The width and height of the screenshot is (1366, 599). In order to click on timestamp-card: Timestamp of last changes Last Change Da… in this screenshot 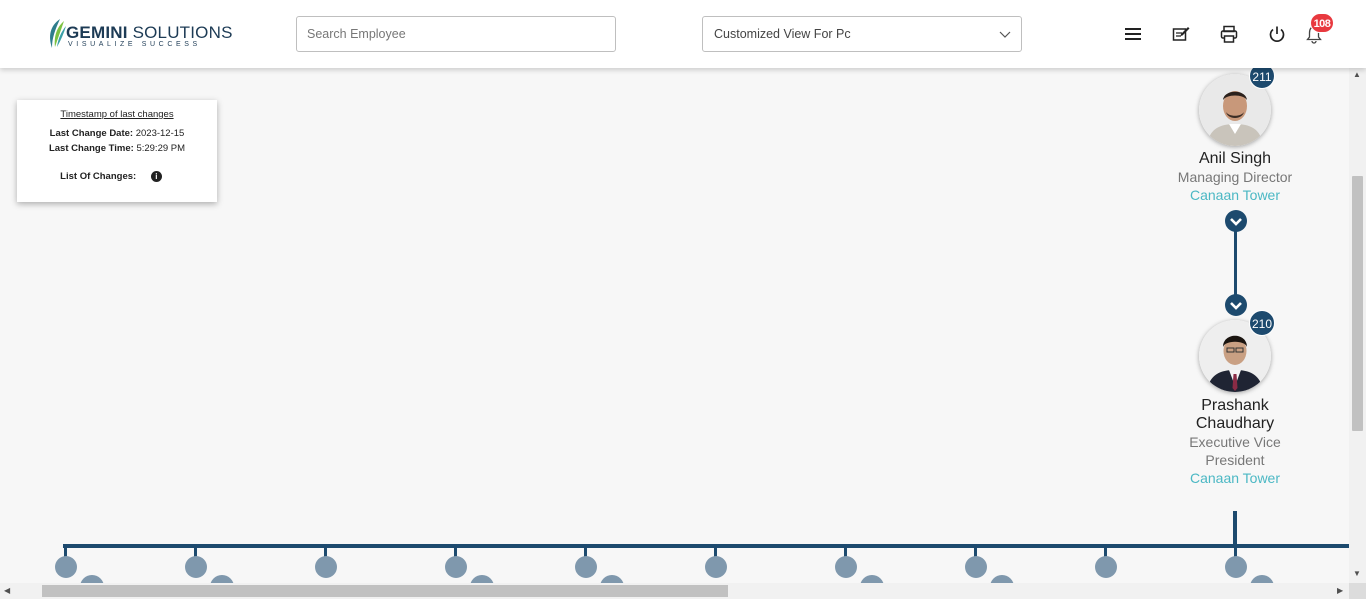, I will do `click(117, 151)`.